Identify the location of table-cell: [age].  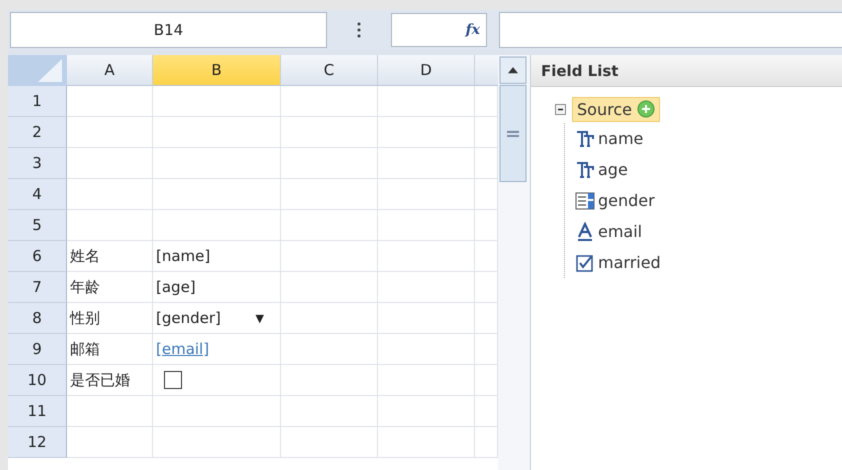
(217, 287).